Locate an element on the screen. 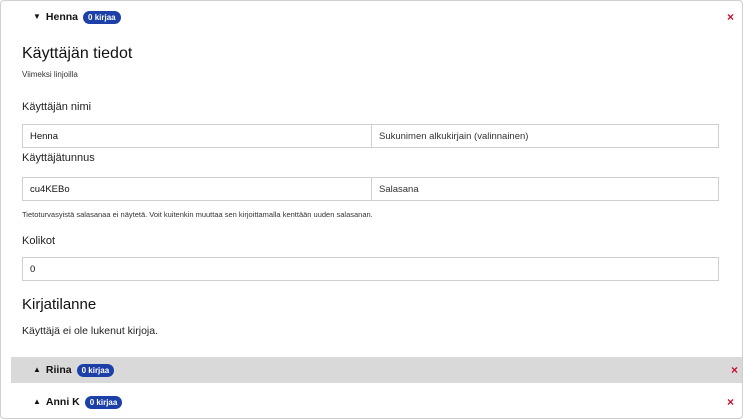  last-initial-input is located at coordinates (545, 136).